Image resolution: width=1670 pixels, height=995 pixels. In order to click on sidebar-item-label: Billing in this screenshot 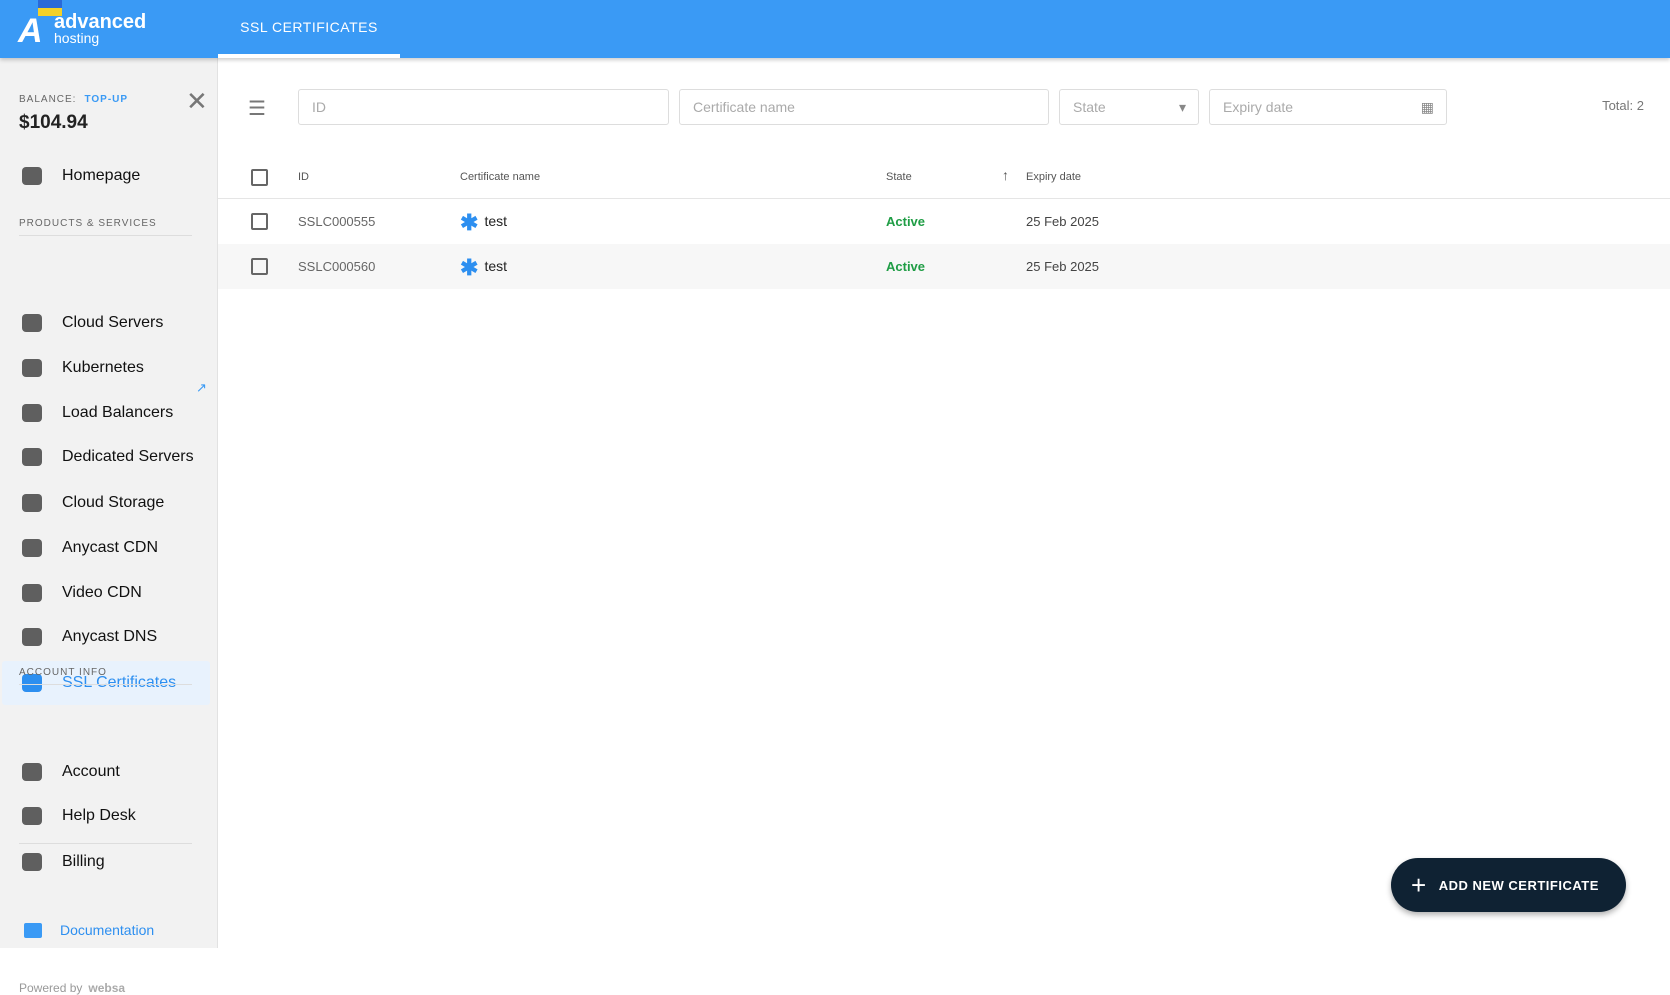, I will do `click(83, 861)`.